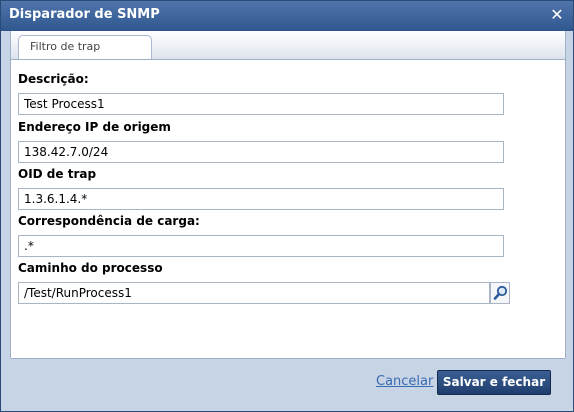  Describe the element at coordinates (78, 293) in the screenshot. I see `process-path-value: /Test/RunProcess1` at that location.